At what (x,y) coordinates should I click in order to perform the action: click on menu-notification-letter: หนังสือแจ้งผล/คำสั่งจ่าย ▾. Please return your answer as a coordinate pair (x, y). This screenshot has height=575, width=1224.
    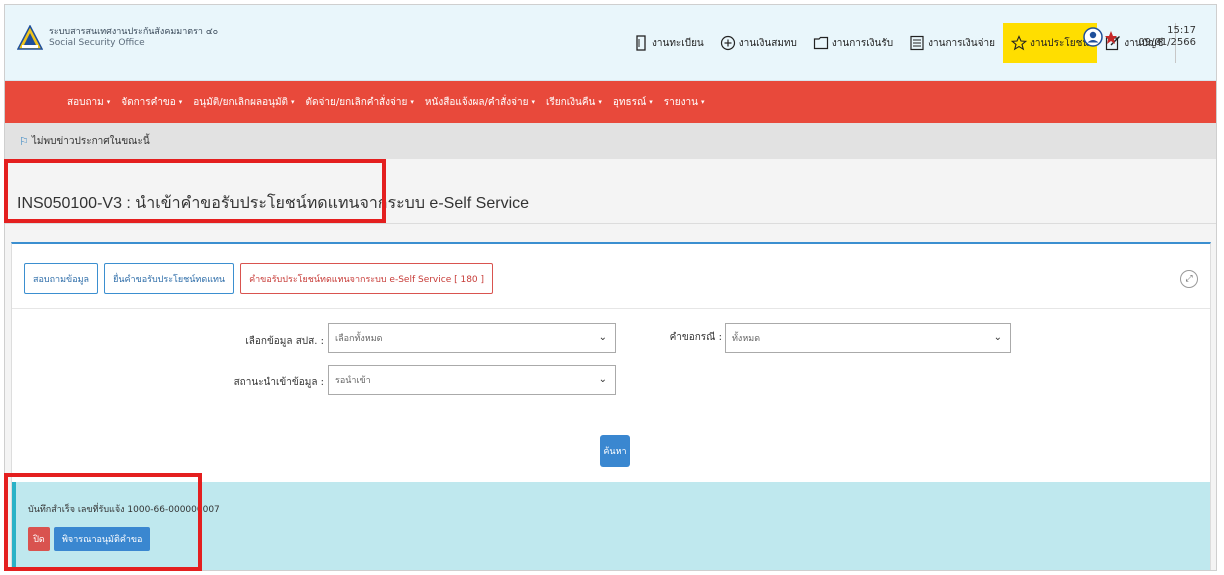
    Looking at the image, I should click on (480, 102).